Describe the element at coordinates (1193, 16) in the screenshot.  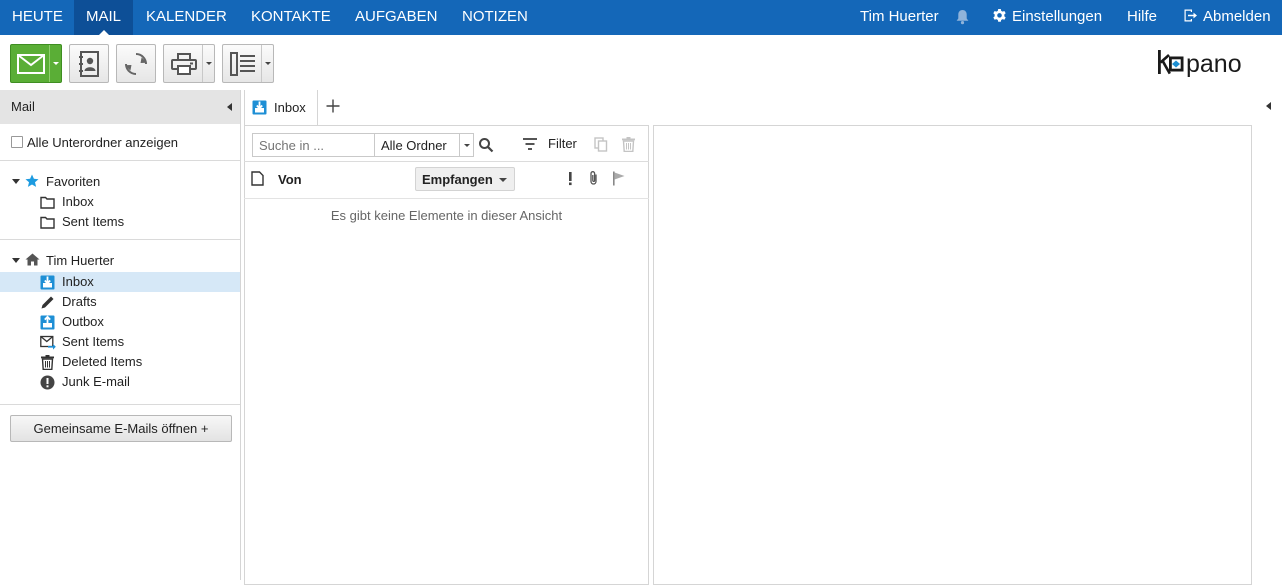
I see `logout-icon` at that location.